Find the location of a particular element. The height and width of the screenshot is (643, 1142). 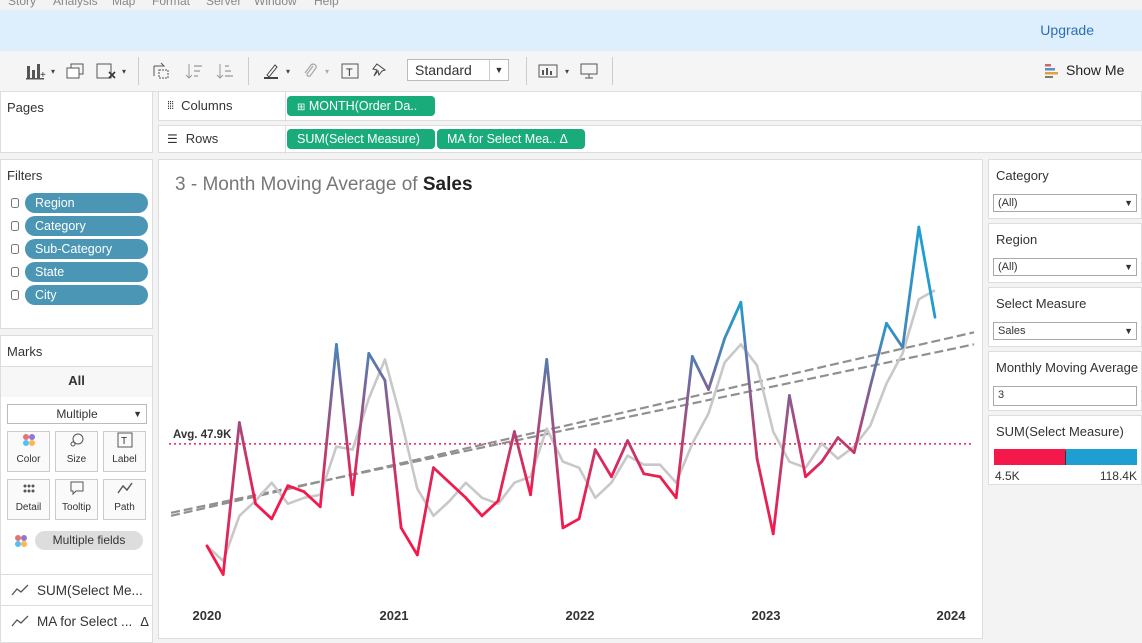

detail-button: Detail is located at coordinates (28, 499).